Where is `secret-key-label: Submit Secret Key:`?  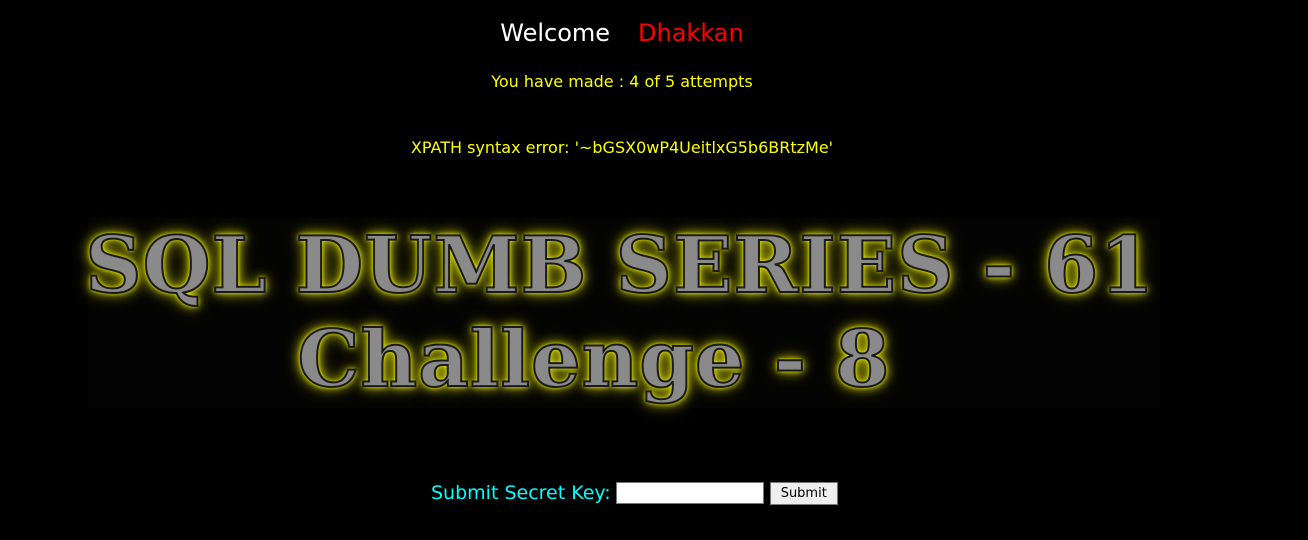 secret-key-label: Submit Secret Key: is located at coordinates (521, 493).